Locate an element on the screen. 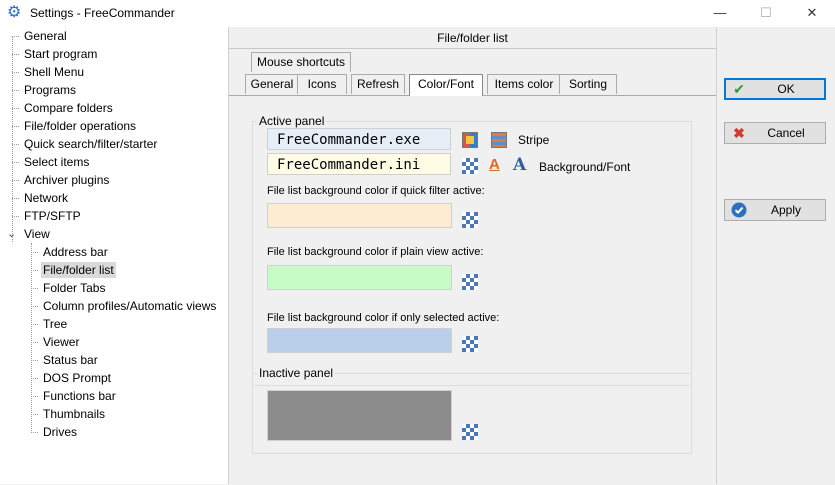 This screenshot has width=835, height=485. tree-item-programs: Programs is located at coordinates (50, 90).